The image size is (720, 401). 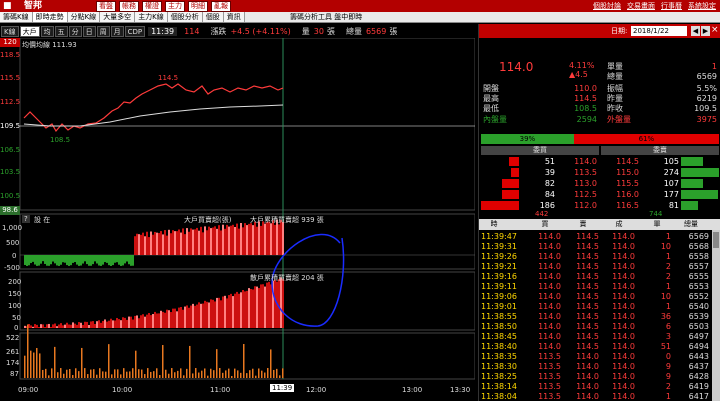 I want to click on link-calendar: 行事曆, so click(x=671, y=6).